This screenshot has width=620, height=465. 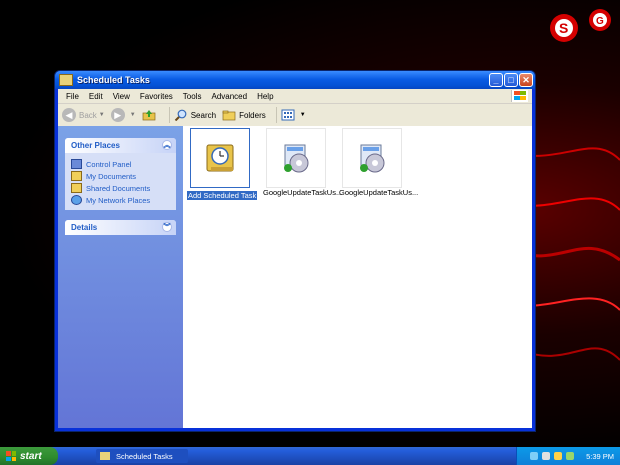 What do you see at coordinates (310, 456) in the screenshot?
I see `taskbar: start Scheduled Tasks ? 5:39 PM` at bounding box center [310, 456].